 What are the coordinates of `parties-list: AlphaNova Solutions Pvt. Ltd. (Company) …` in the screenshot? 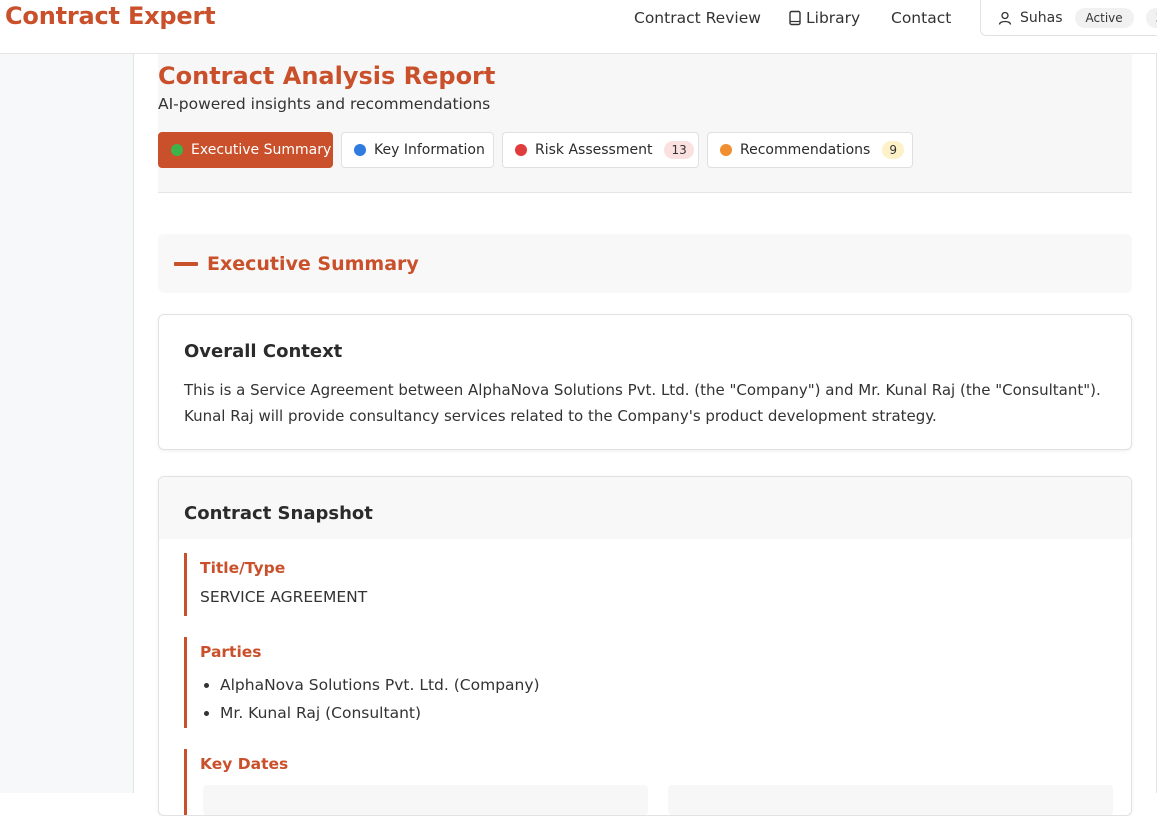 It's located at (652, 699).